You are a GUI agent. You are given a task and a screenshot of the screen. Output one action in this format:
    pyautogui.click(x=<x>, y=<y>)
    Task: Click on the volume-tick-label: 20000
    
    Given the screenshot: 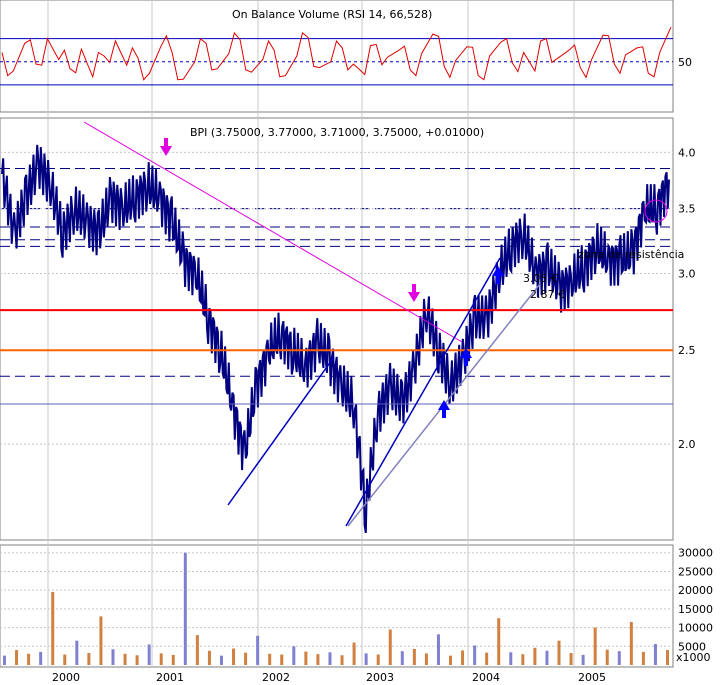 What is the action you would take?
    pyautogui.click(x=695, y=590)
    